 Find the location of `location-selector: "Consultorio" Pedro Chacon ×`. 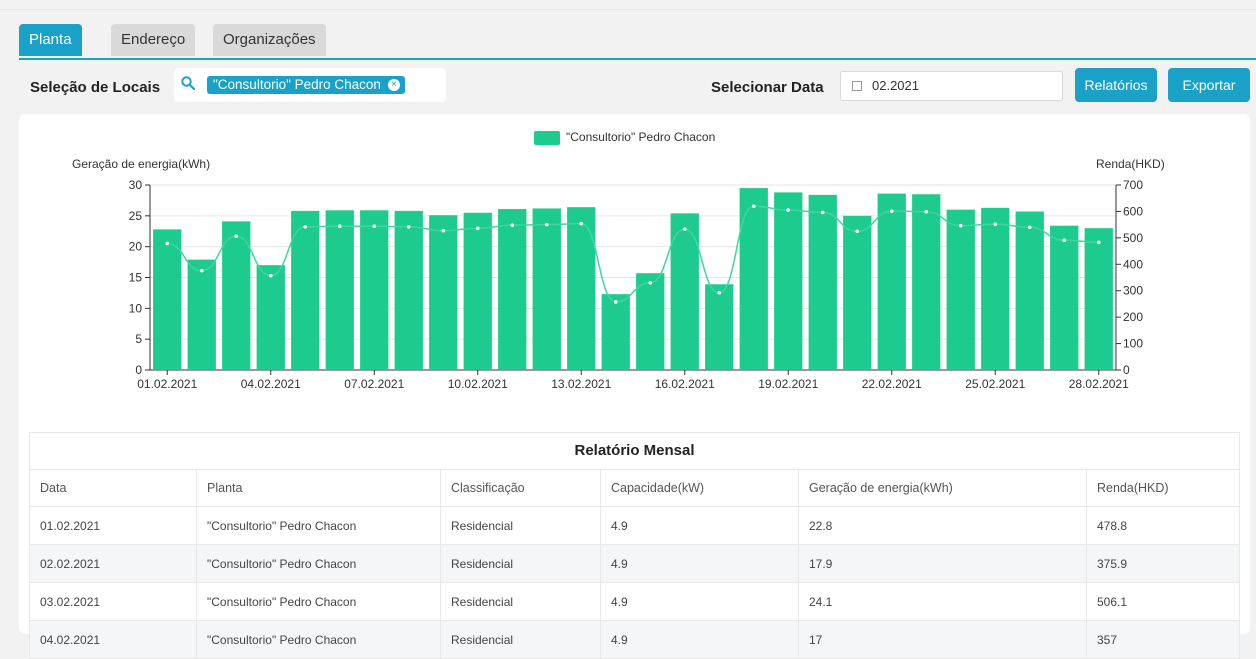

location-selector: "Consultorio" Pedro Chacon × is located at coordinates (310, 85).